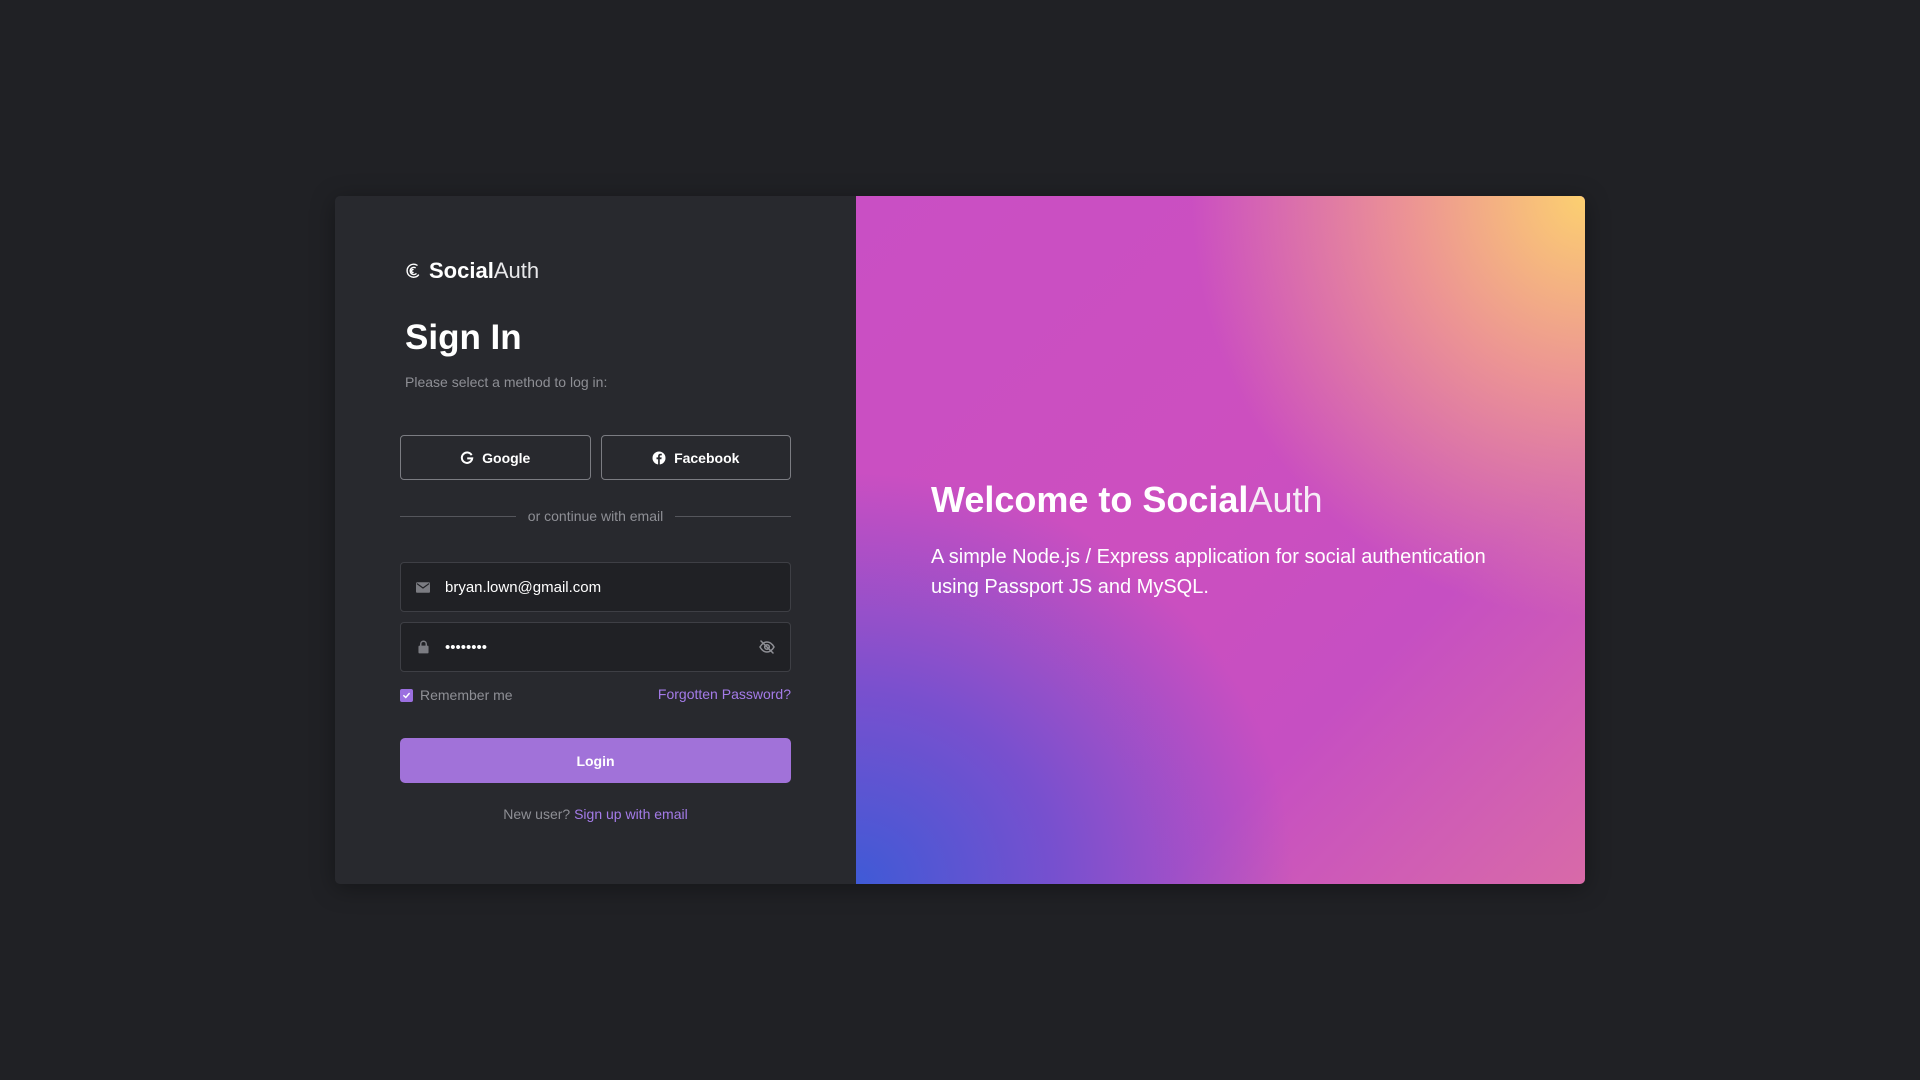 The image size is (1920, 1080). Describe the element at coordinates (413, 270) in the screenshot. I see `fingerprint-icon` at that location.